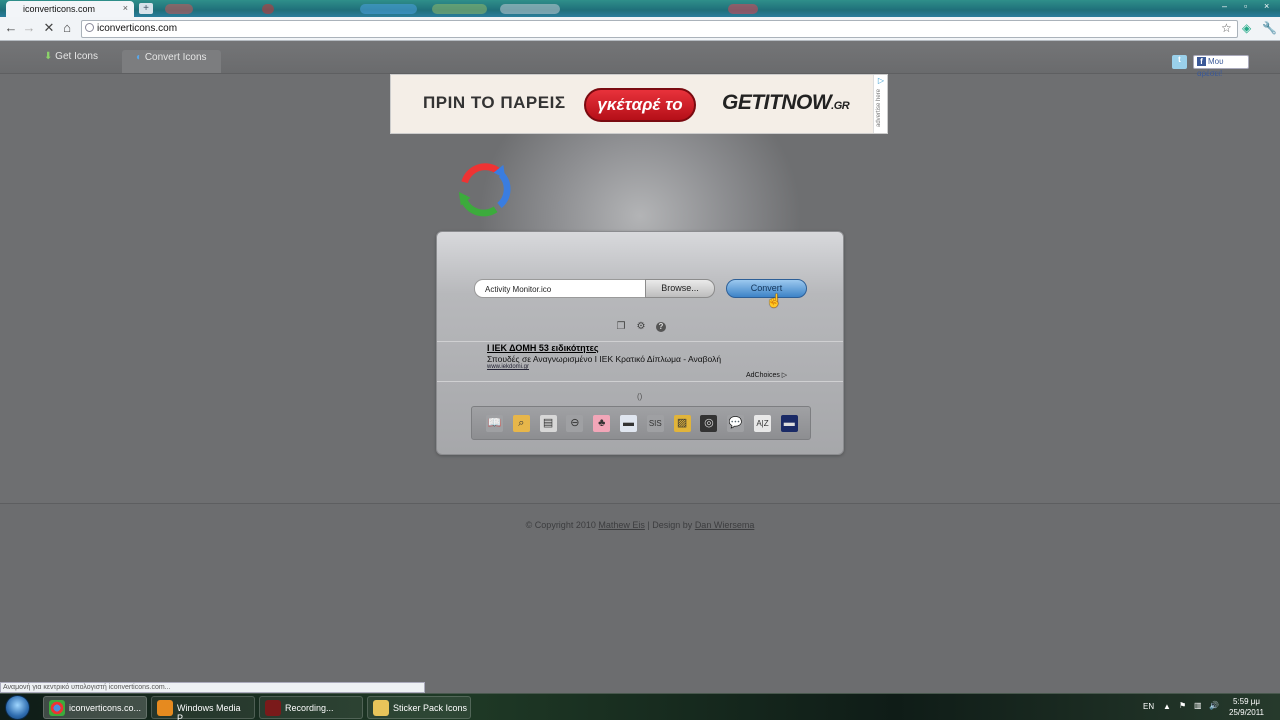 The width and height of the screenshot is (1280, 720). What do you see at coordinates (789, 423) in the screenshot?
I see `banner-icon: ▬` at bounding box center [789, 423].